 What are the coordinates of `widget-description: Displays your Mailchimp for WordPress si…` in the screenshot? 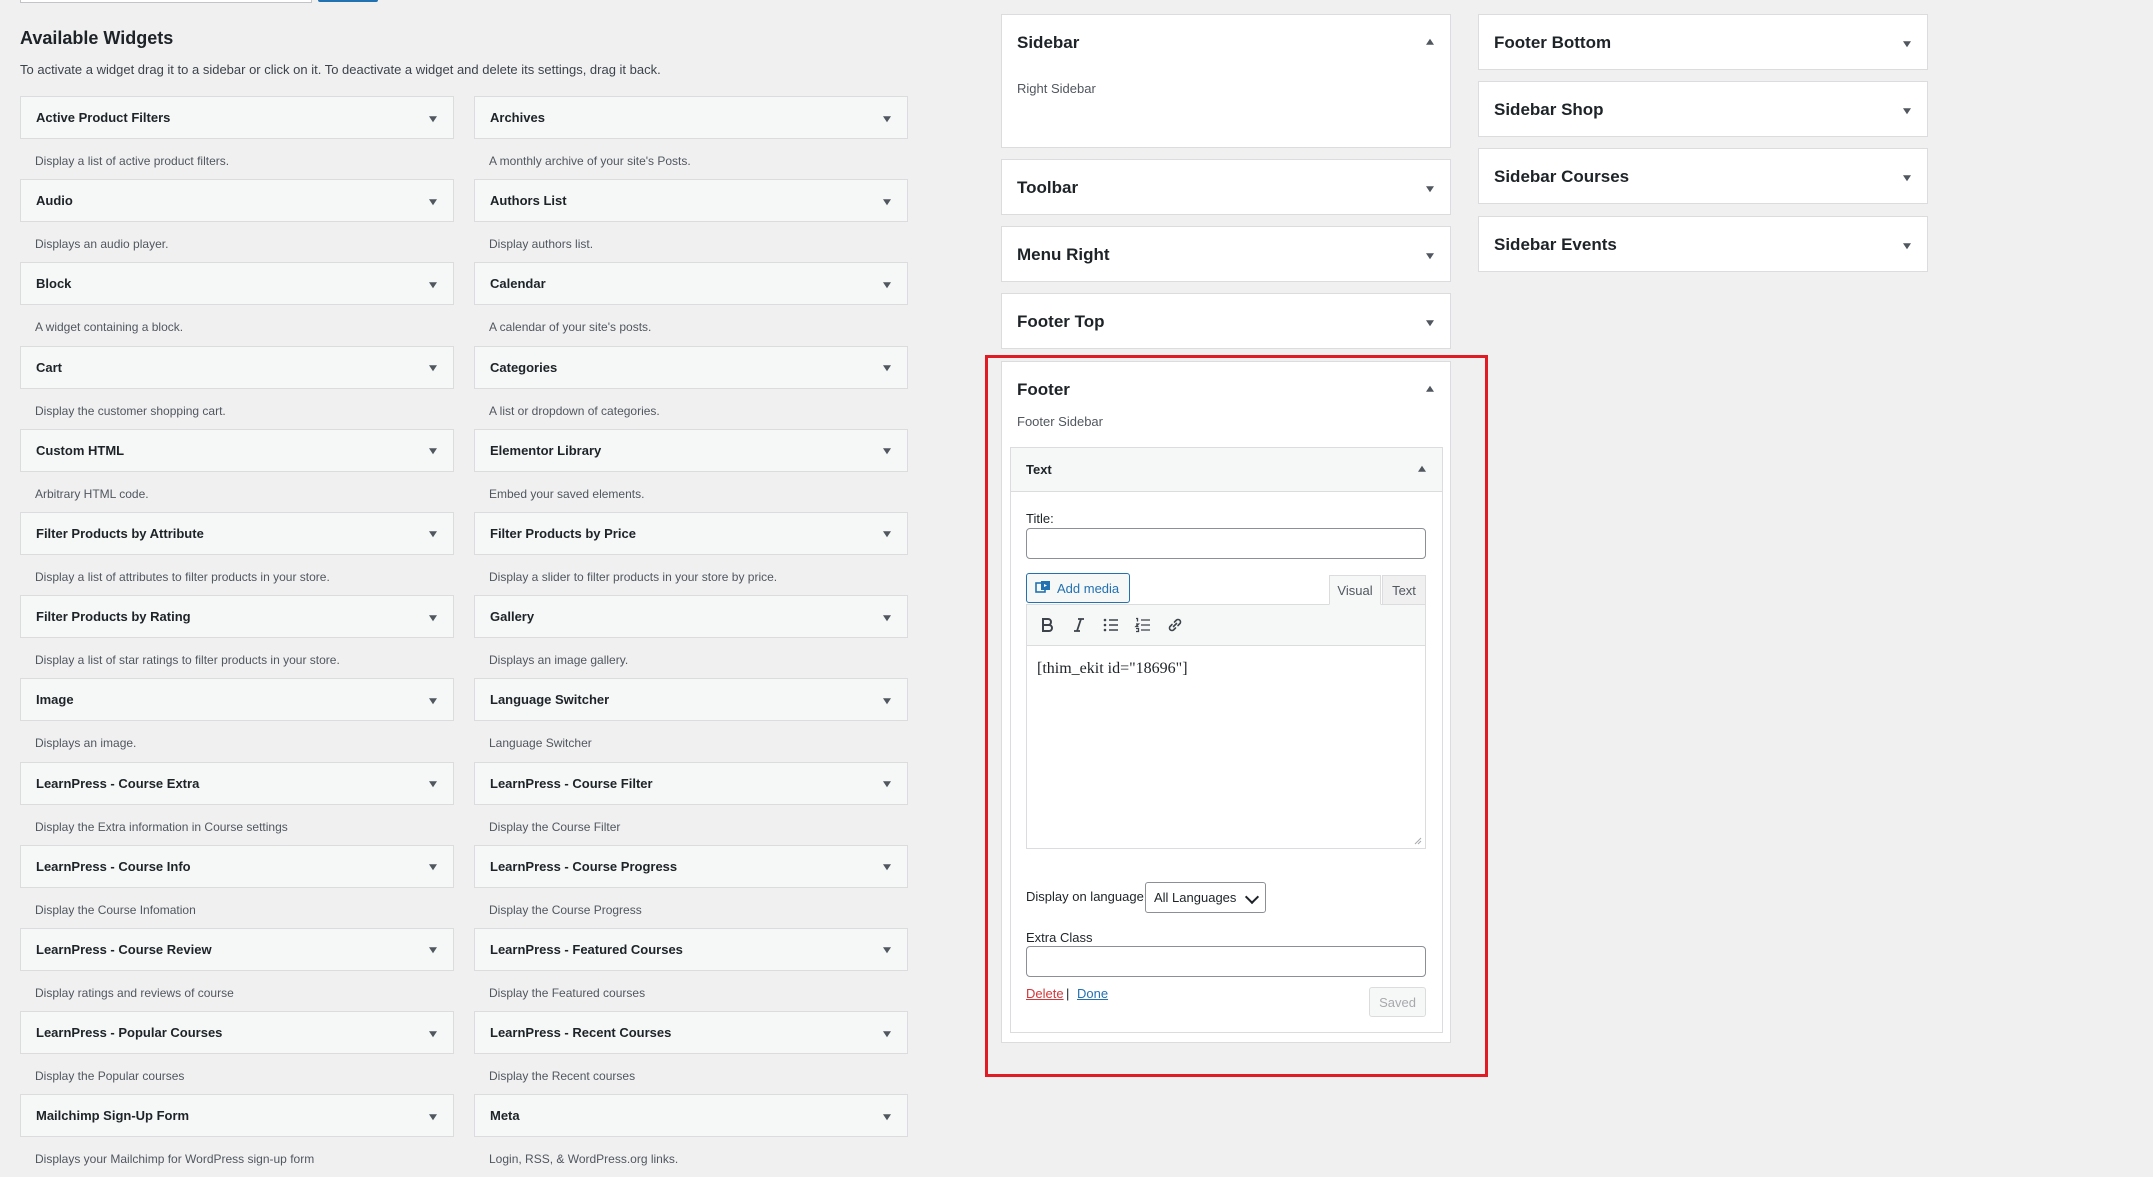 It's located at (175, 1159).